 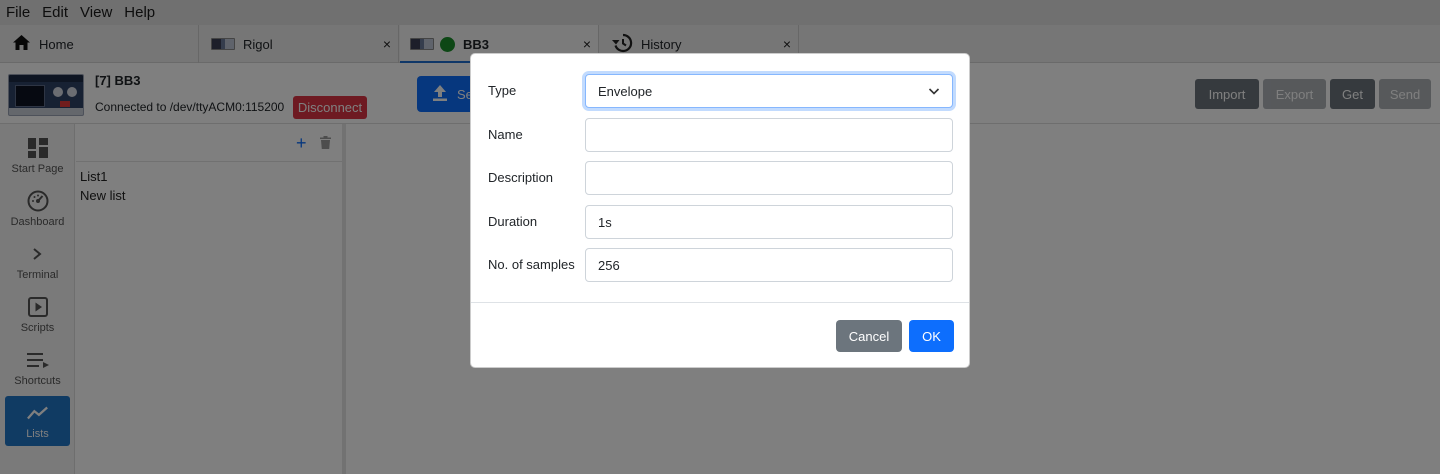 I want to click on modal-footer-divider, so click(x=720, y=302).